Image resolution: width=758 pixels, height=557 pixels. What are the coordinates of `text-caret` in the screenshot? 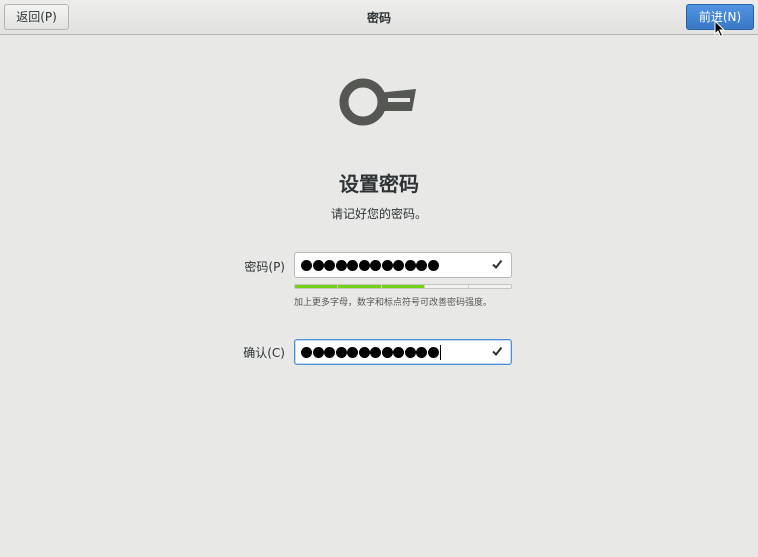 It's located at (440, 352).